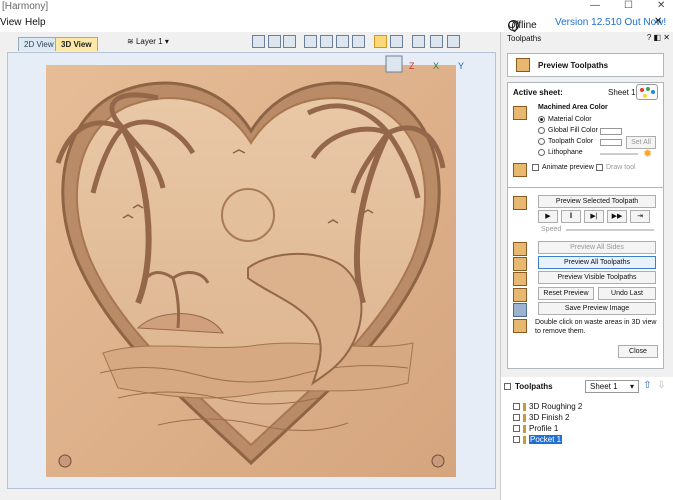 The height and width of the screenshot is (500, 673). What do you see at coordinates (520, 279) in the screenshot?
I see `visible-toolpaths-icon` at bounding box center [520, 279].